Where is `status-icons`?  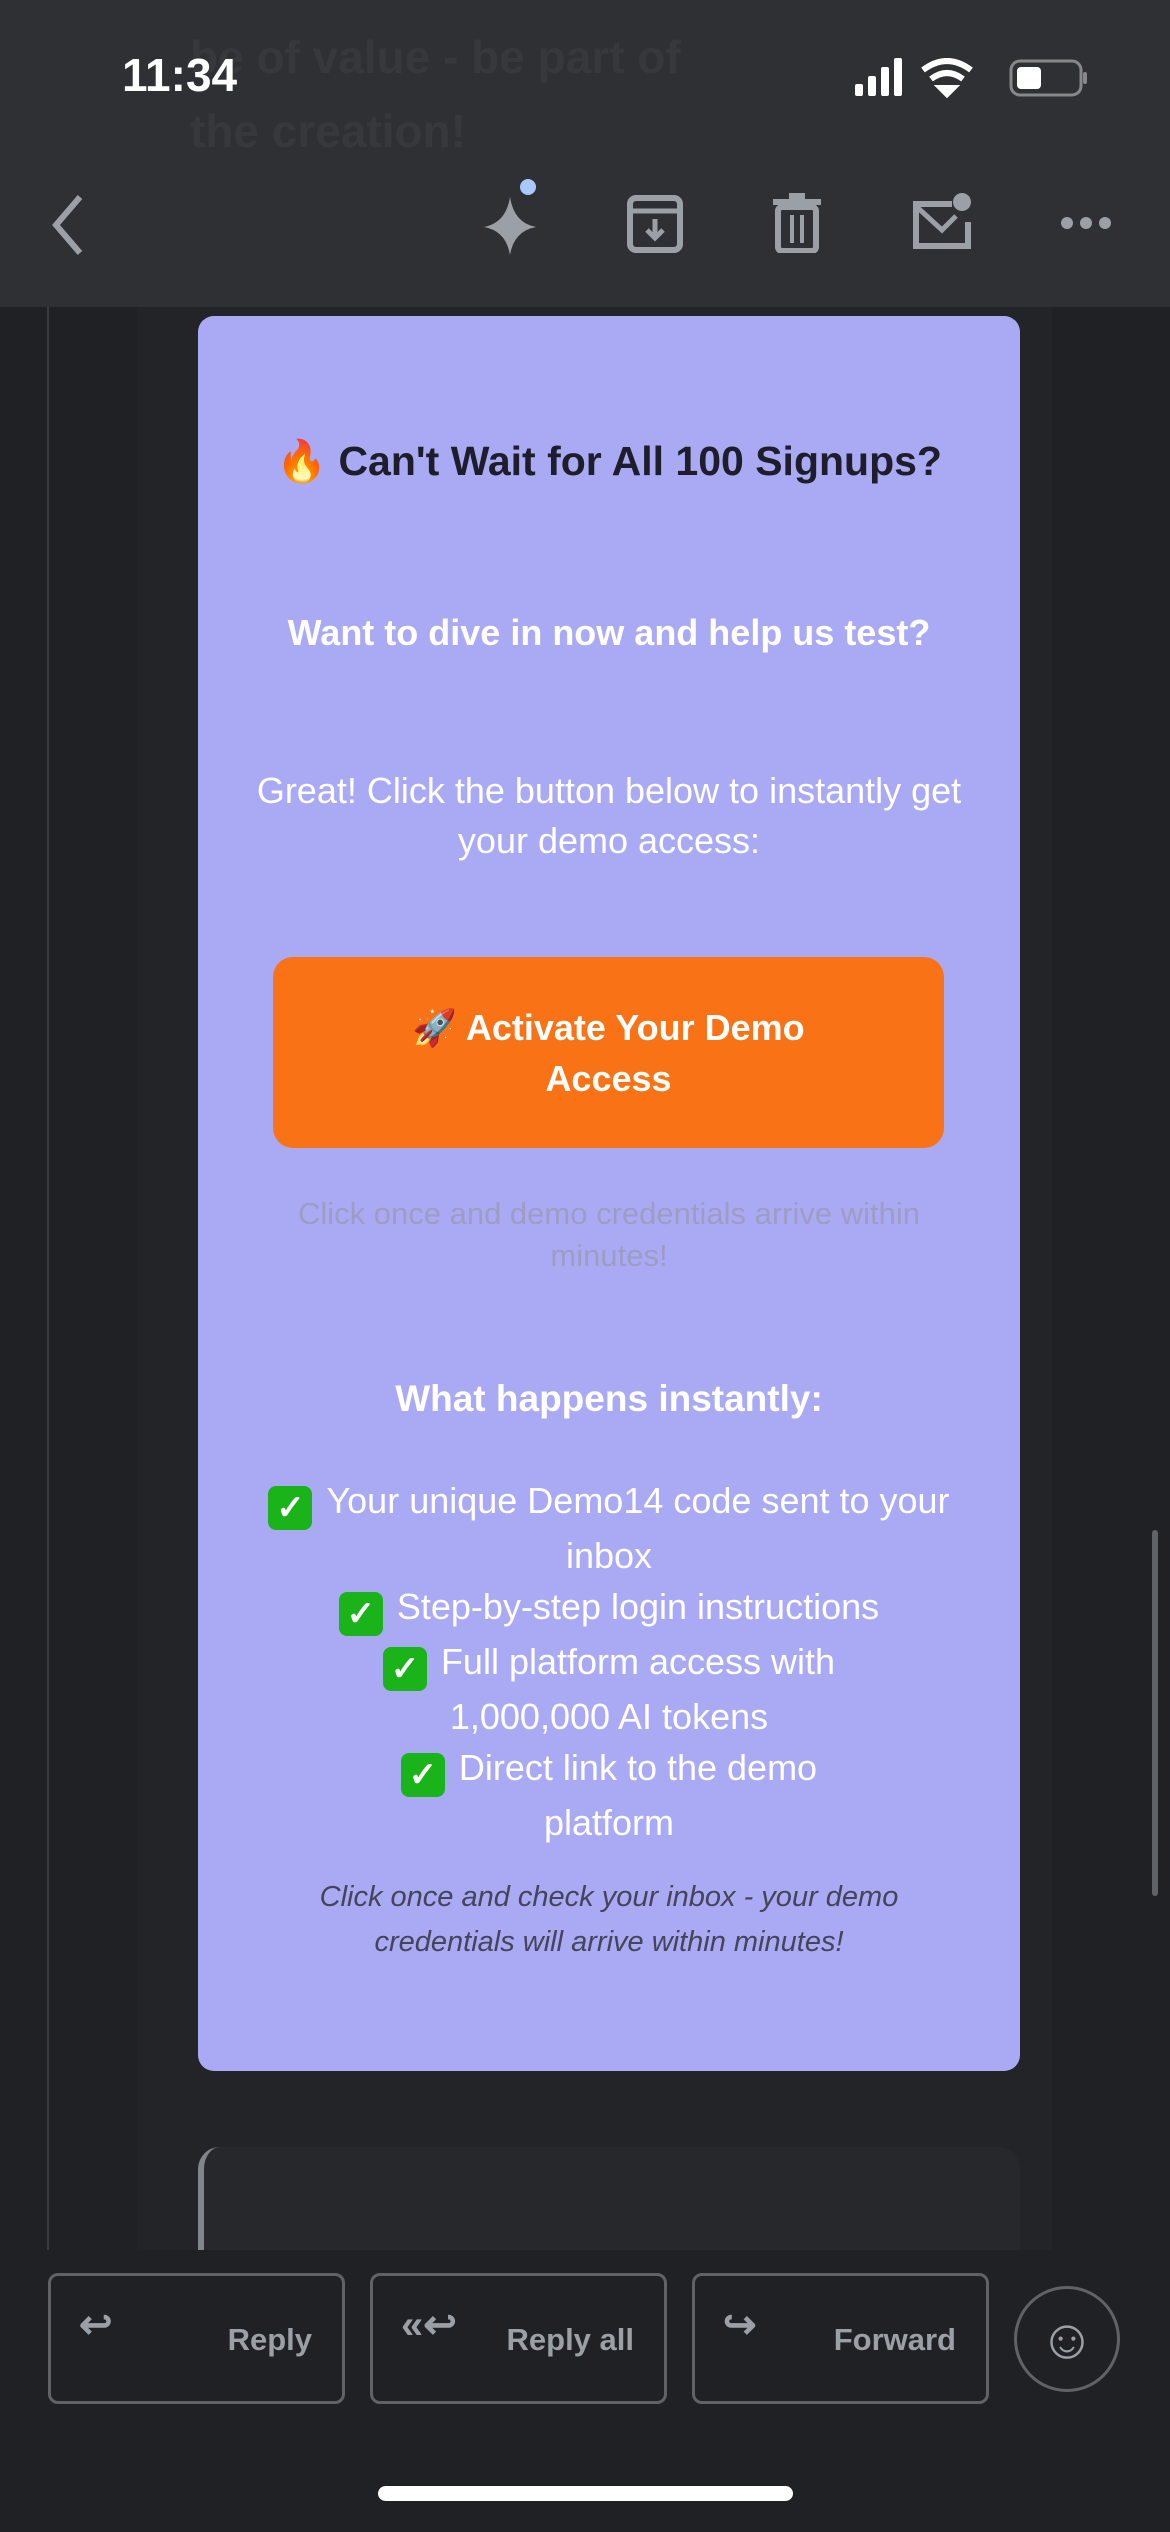
status-icons is located at coordinates (971, 78).